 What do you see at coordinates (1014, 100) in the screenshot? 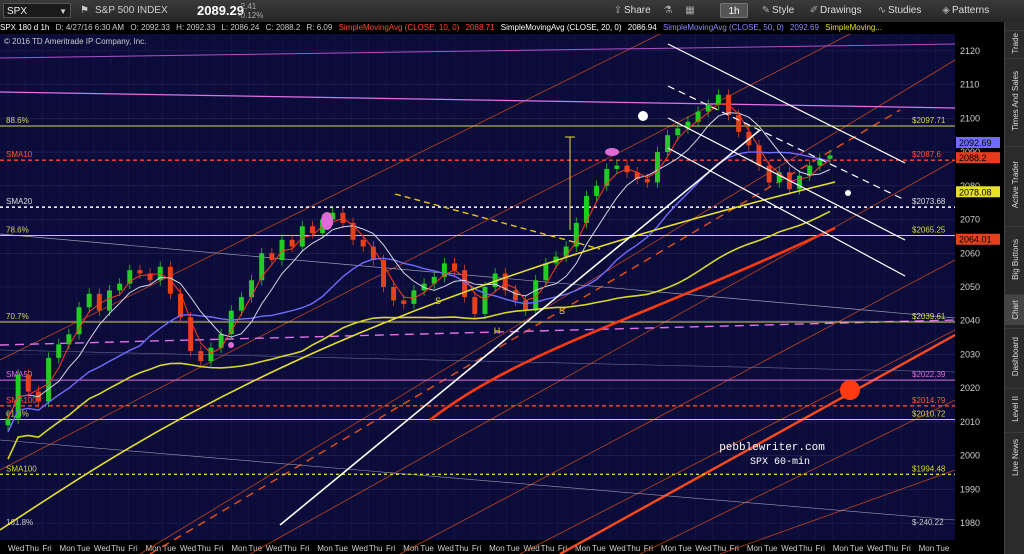
I see `tab-times-and-sales: Times And Sales` at bounding box center [1014, 100].